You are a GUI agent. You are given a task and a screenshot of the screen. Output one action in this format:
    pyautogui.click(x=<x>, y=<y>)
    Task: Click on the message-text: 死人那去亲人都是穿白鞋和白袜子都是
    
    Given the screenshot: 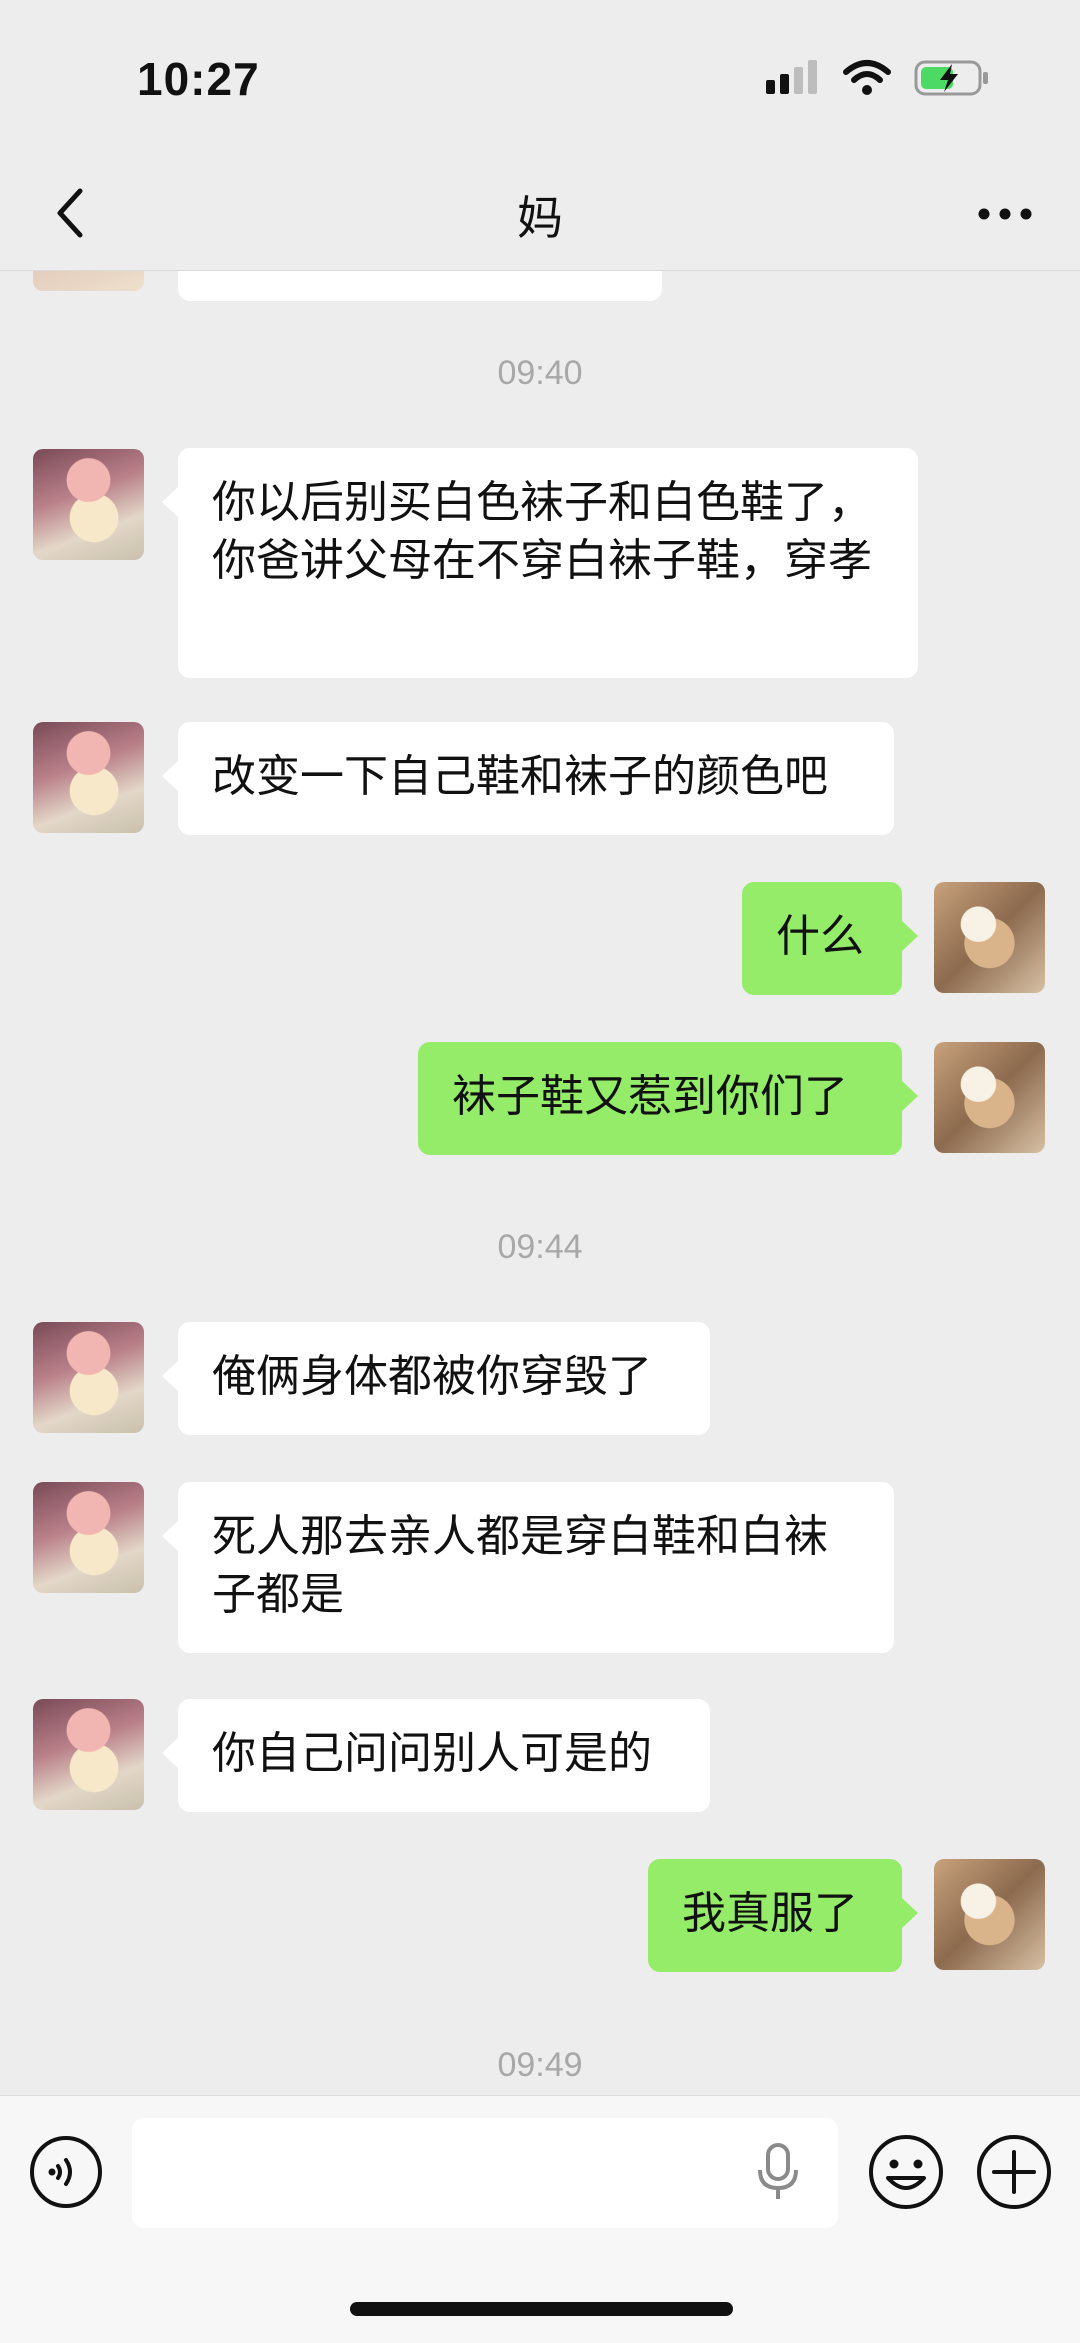 What is the action you would take?
    pyautogui.click(x=520, y=1565)
    